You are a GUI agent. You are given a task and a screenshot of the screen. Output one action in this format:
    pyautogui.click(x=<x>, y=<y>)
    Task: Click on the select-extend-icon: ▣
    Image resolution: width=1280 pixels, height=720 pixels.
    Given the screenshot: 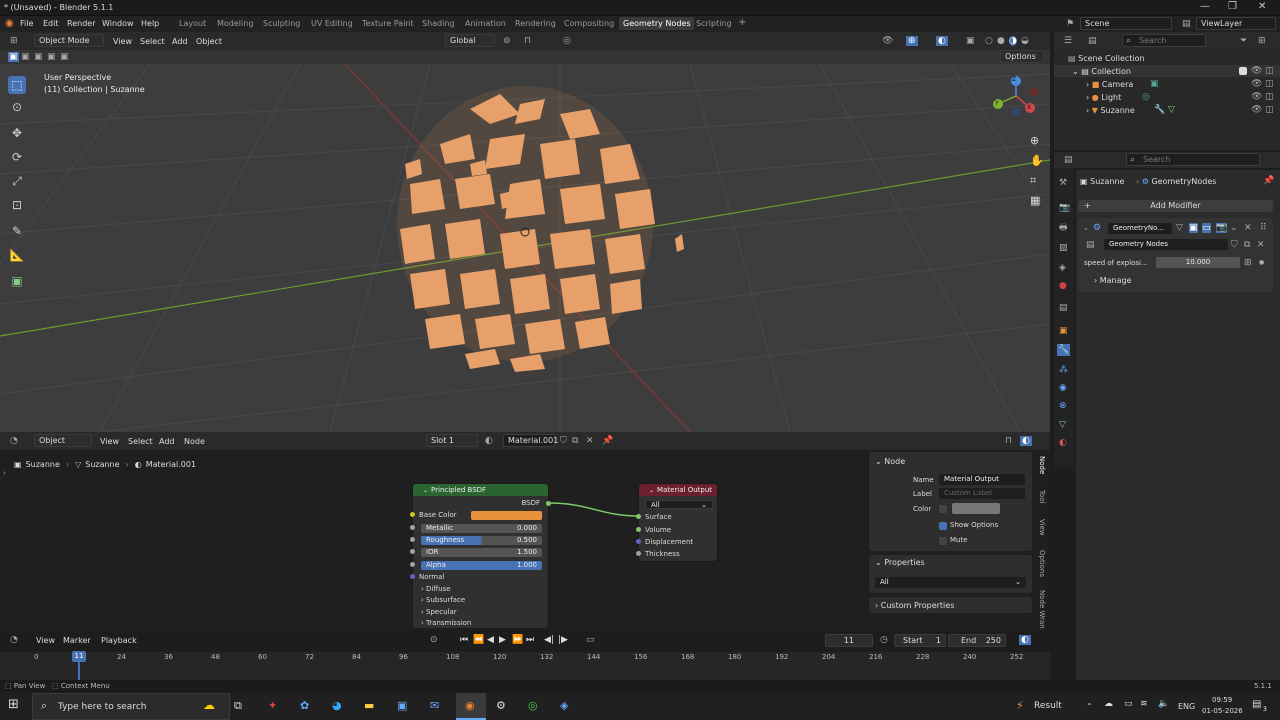 What is the action you would take?
    pyautogui.click(x=25, y=57)
    